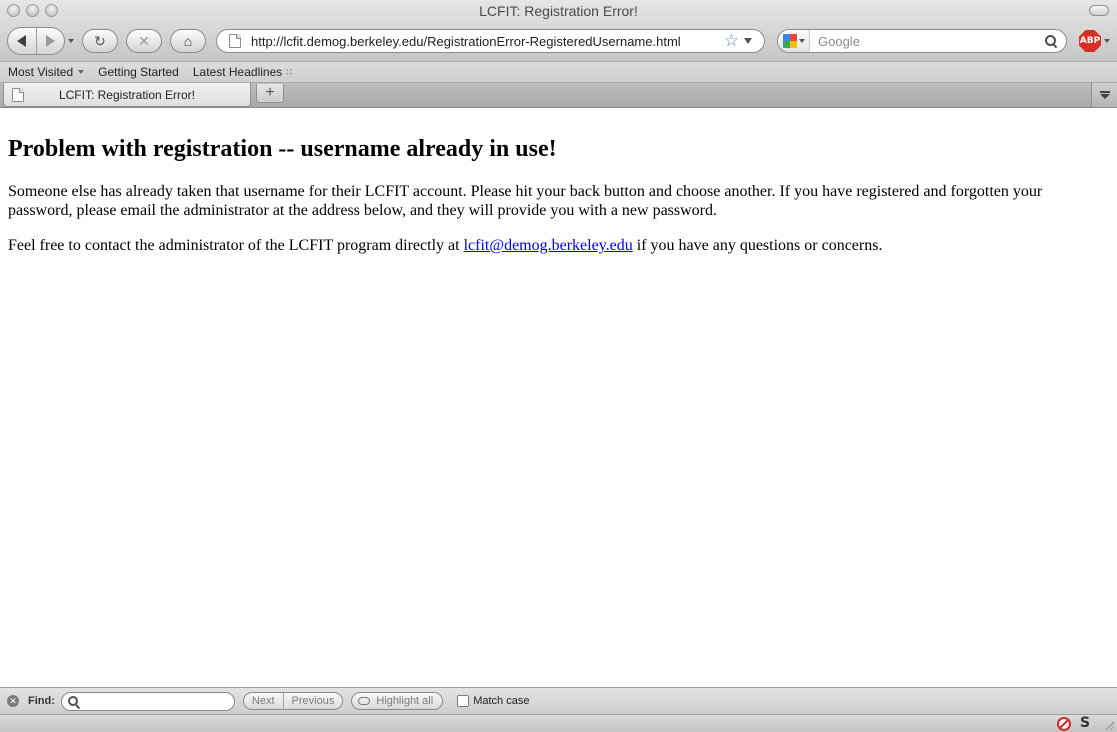 The image size is (1117, 732). Describe the element at coordinates (1090, 41) in the screenshot. I see `adblock-plus-icon: ABP` at that location.